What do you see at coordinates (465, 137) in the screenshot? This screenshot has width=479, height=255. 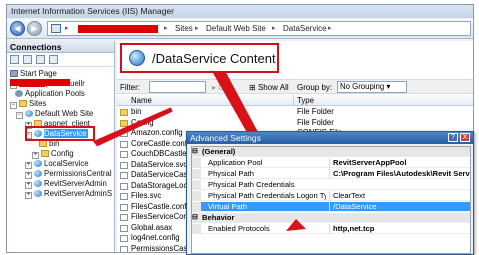 I see `close-button: X` at bounding box center [465, 137].